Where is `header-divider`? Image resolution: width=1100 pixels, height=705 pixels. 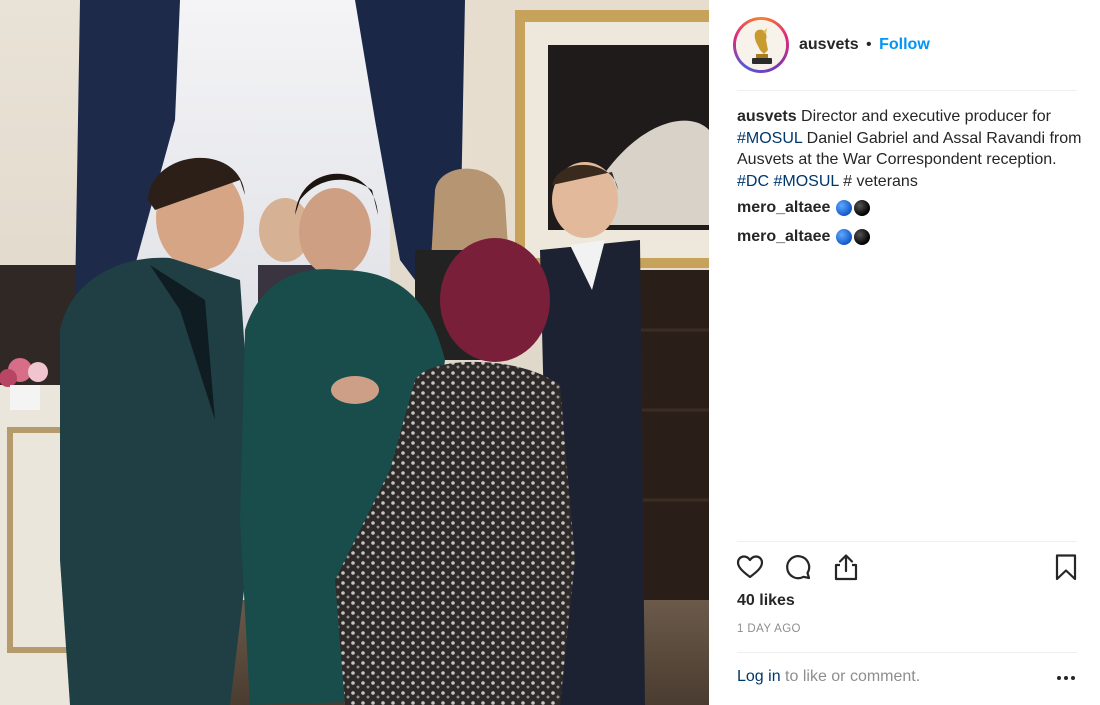 header-divider is located at coordinates (907, 90).